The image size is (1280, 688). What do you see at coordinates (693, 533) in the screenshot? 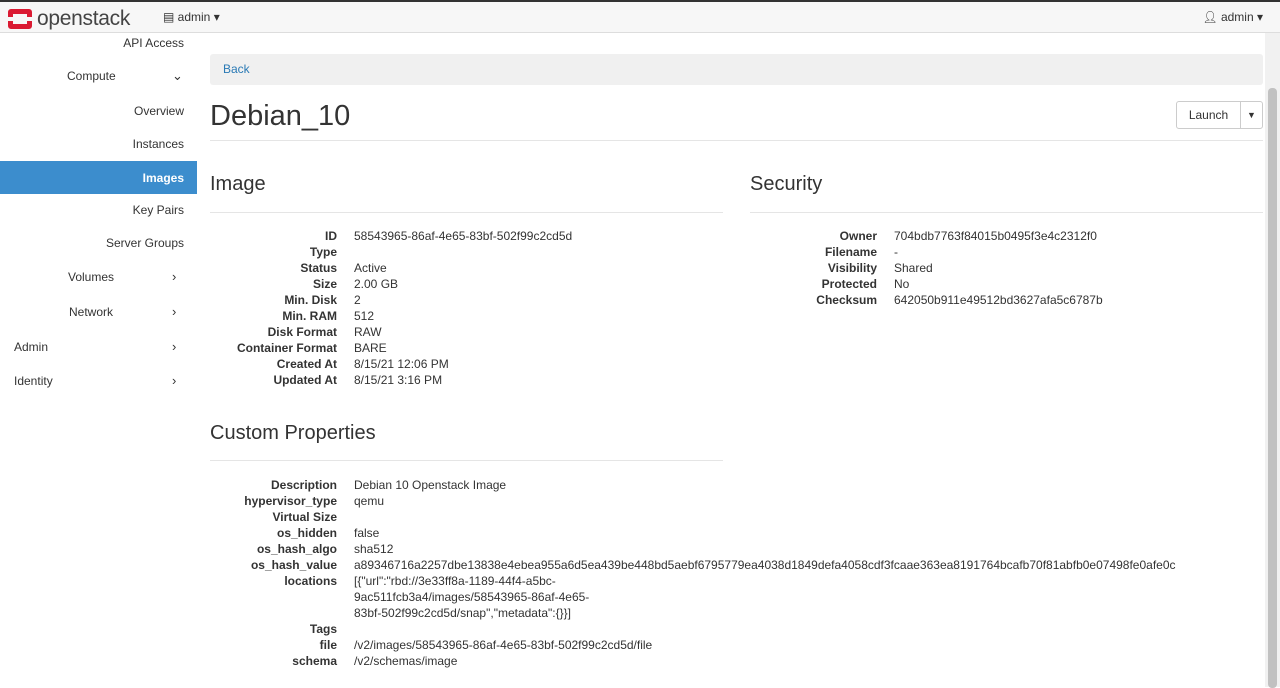
I see `detail-row: os_hidden false` at bounding box center [693, 533].